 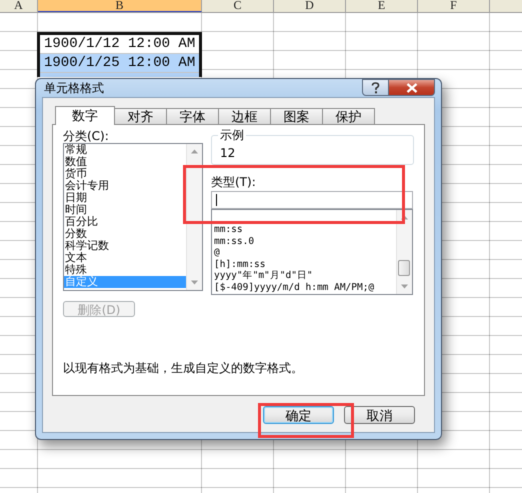 I want to click on category-item: 数值, so click(x=125, y=162).